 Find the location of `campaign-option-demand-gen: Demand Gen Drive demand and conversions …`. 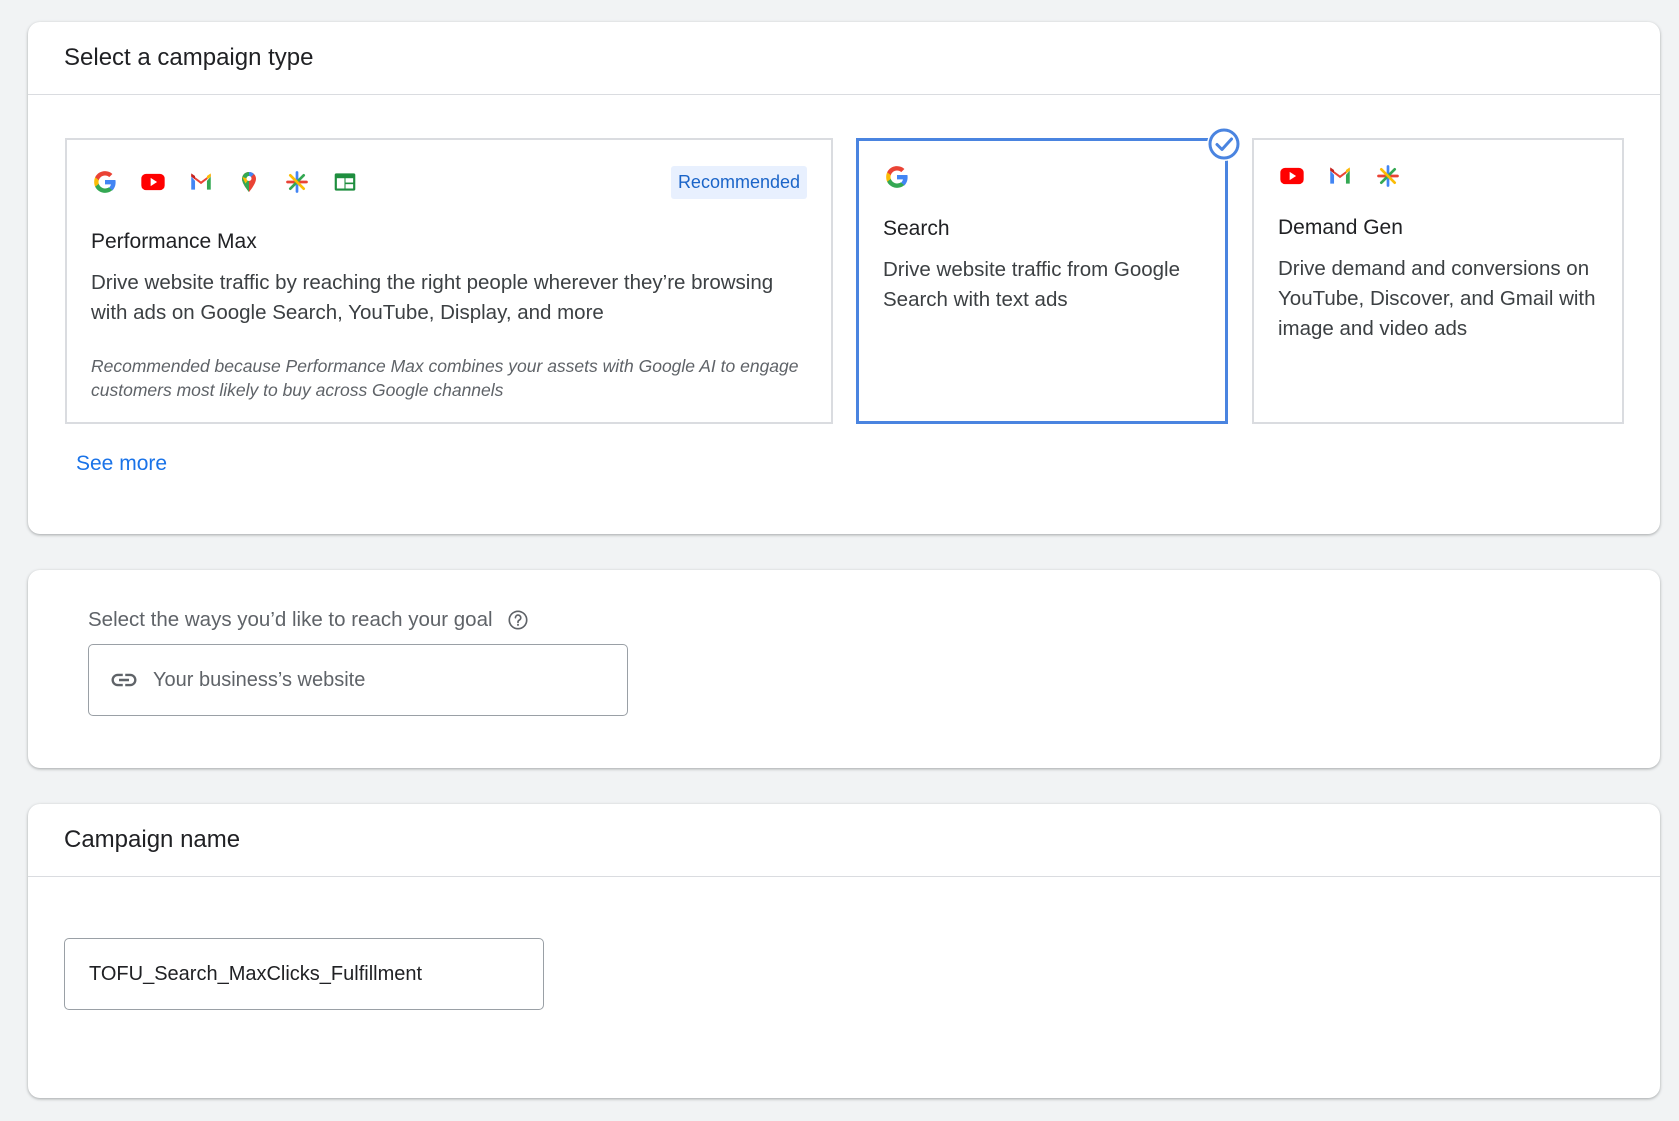

campaign-option-demand-gen: Demand Gen Drive demand and conversions … is located at coordinates (1438, 281).